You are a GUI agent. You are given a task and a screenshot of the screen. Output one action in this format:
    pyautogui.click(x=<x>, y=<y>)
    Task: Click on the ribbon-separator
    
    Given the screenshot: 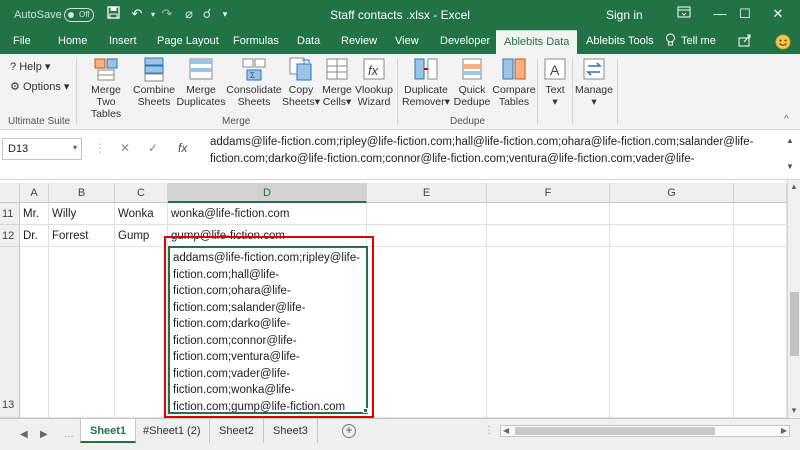 What is the action you would take?
    pyautogui.click(x=617, y=91)
    